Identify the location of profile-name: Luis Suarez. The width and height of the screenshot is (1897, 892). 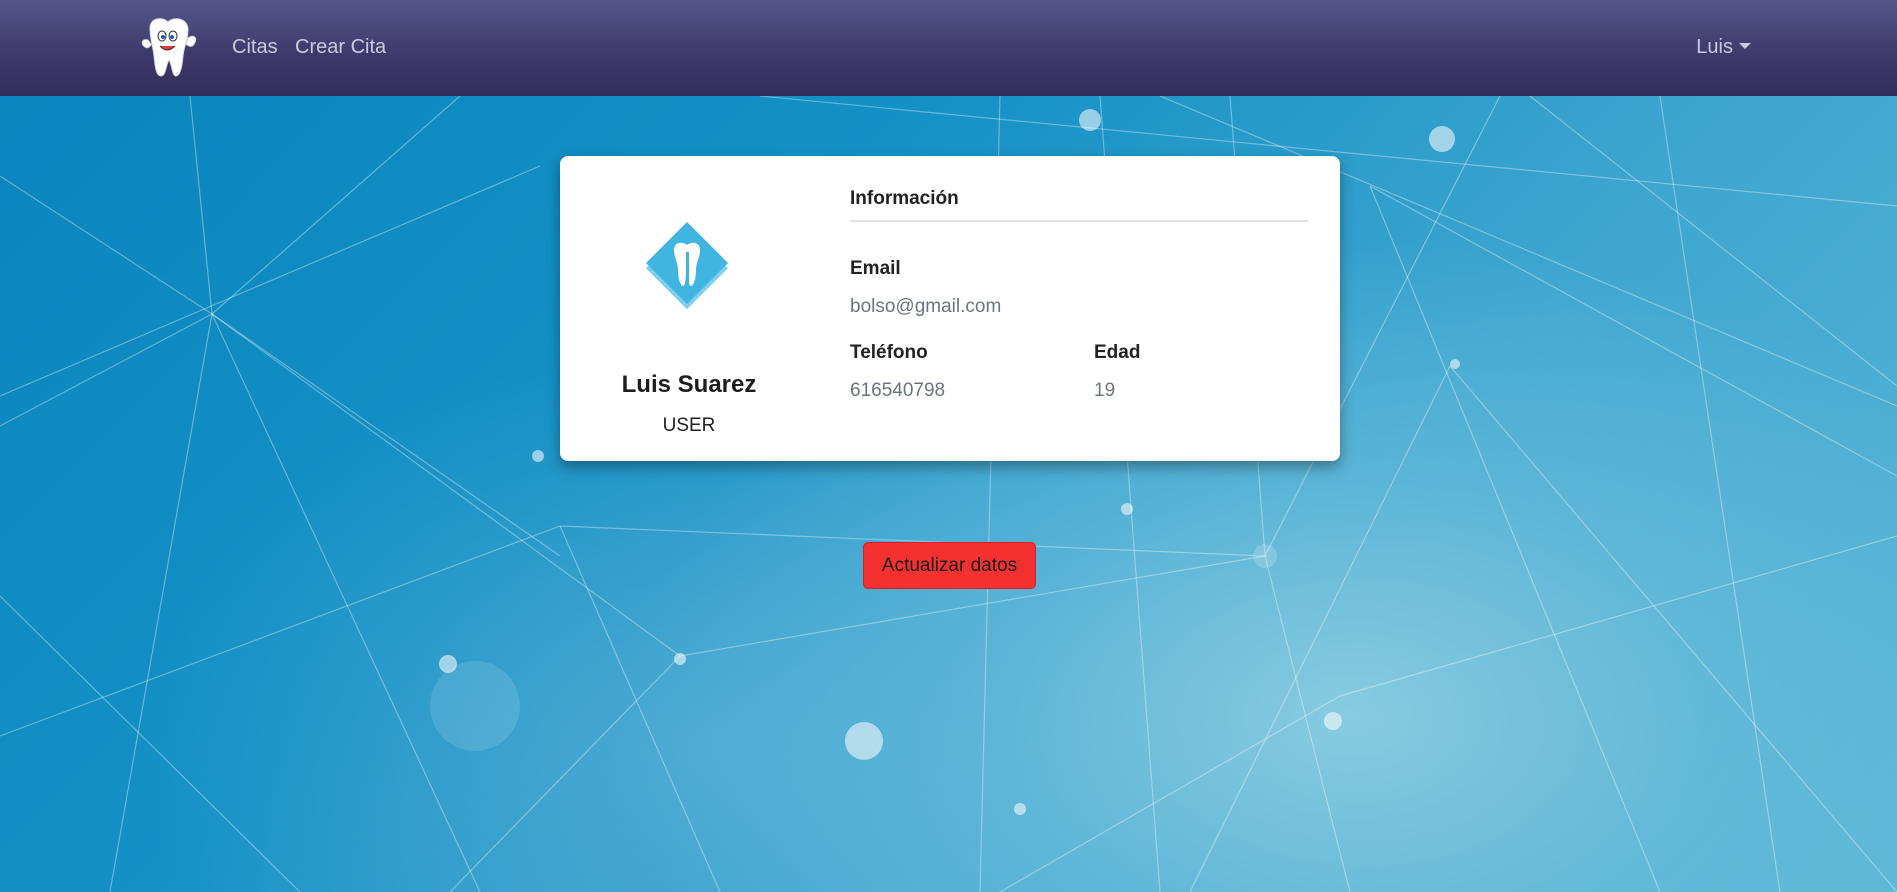
(689, 384).